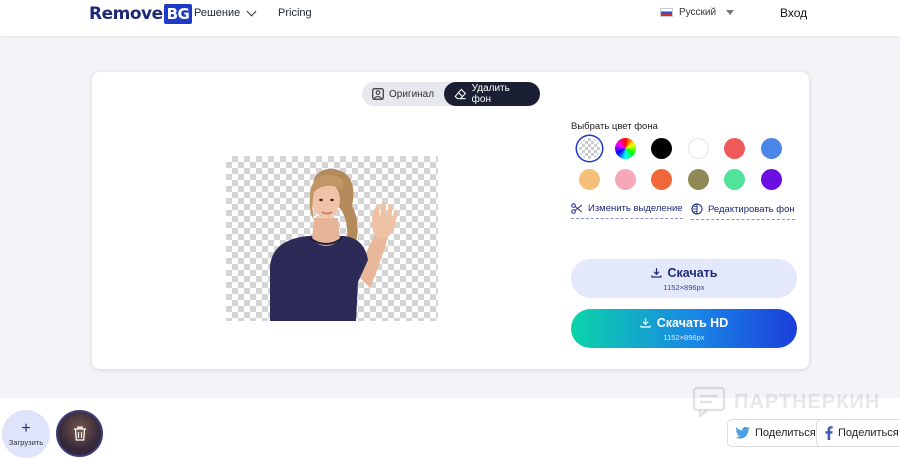 The height and width of the screenshot is (459, 900). I want to click on watermark-text: ПАРТНЕРКИН, so click(807, 401).